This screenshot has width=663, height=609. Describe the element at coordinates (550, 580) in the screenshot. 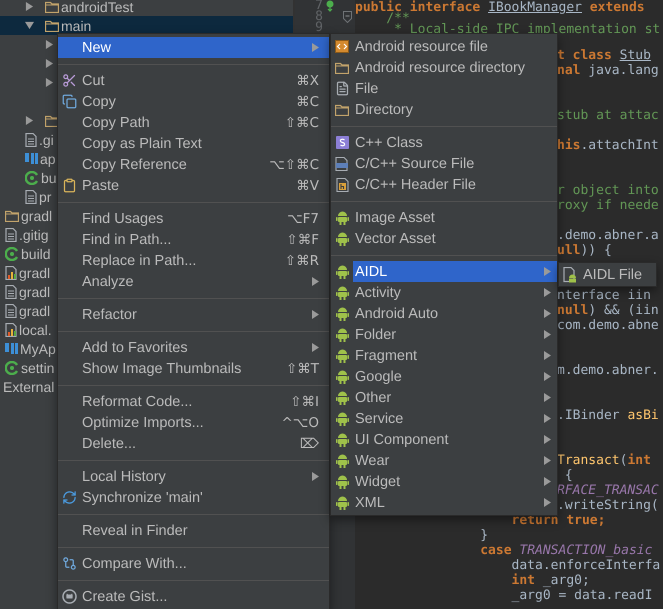

I see `code-line: int _arg0;` at that location.